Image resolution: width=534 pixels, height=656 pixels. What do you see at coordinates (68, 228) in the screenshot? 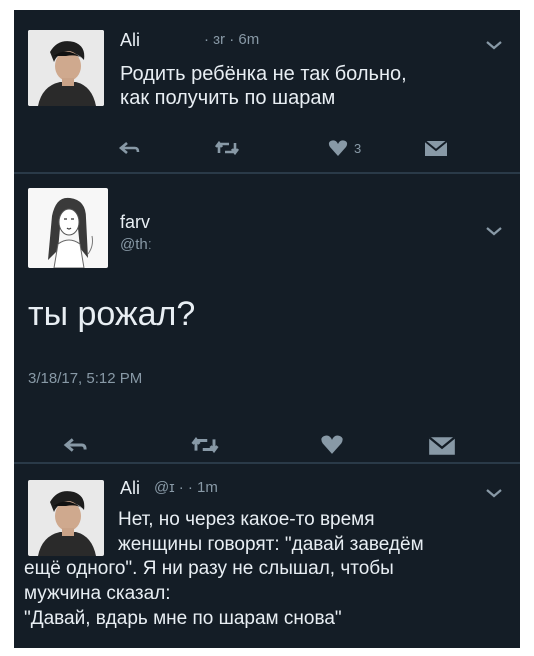
I see `avatar-farv` at bounding box center [68, 228].